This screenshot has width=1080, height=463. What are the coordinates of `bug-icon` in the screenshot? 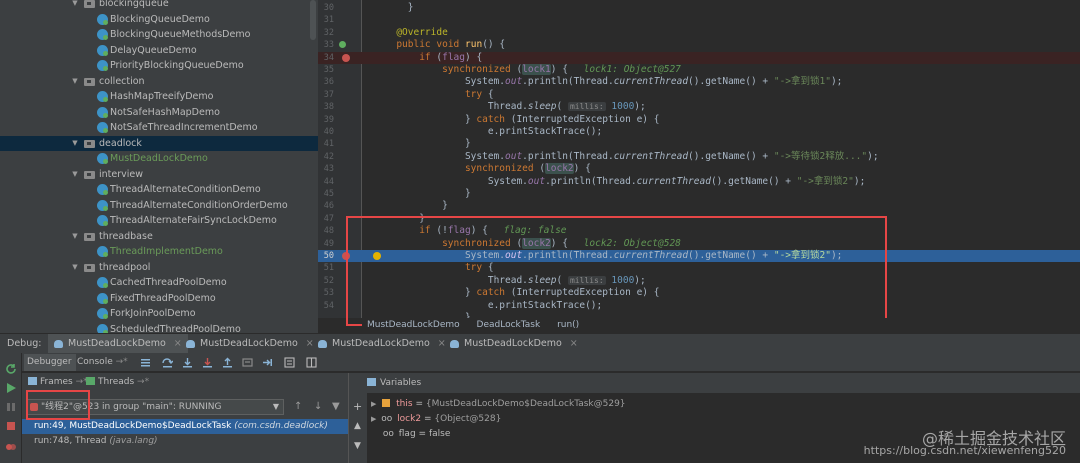 It's located at (58, 344).